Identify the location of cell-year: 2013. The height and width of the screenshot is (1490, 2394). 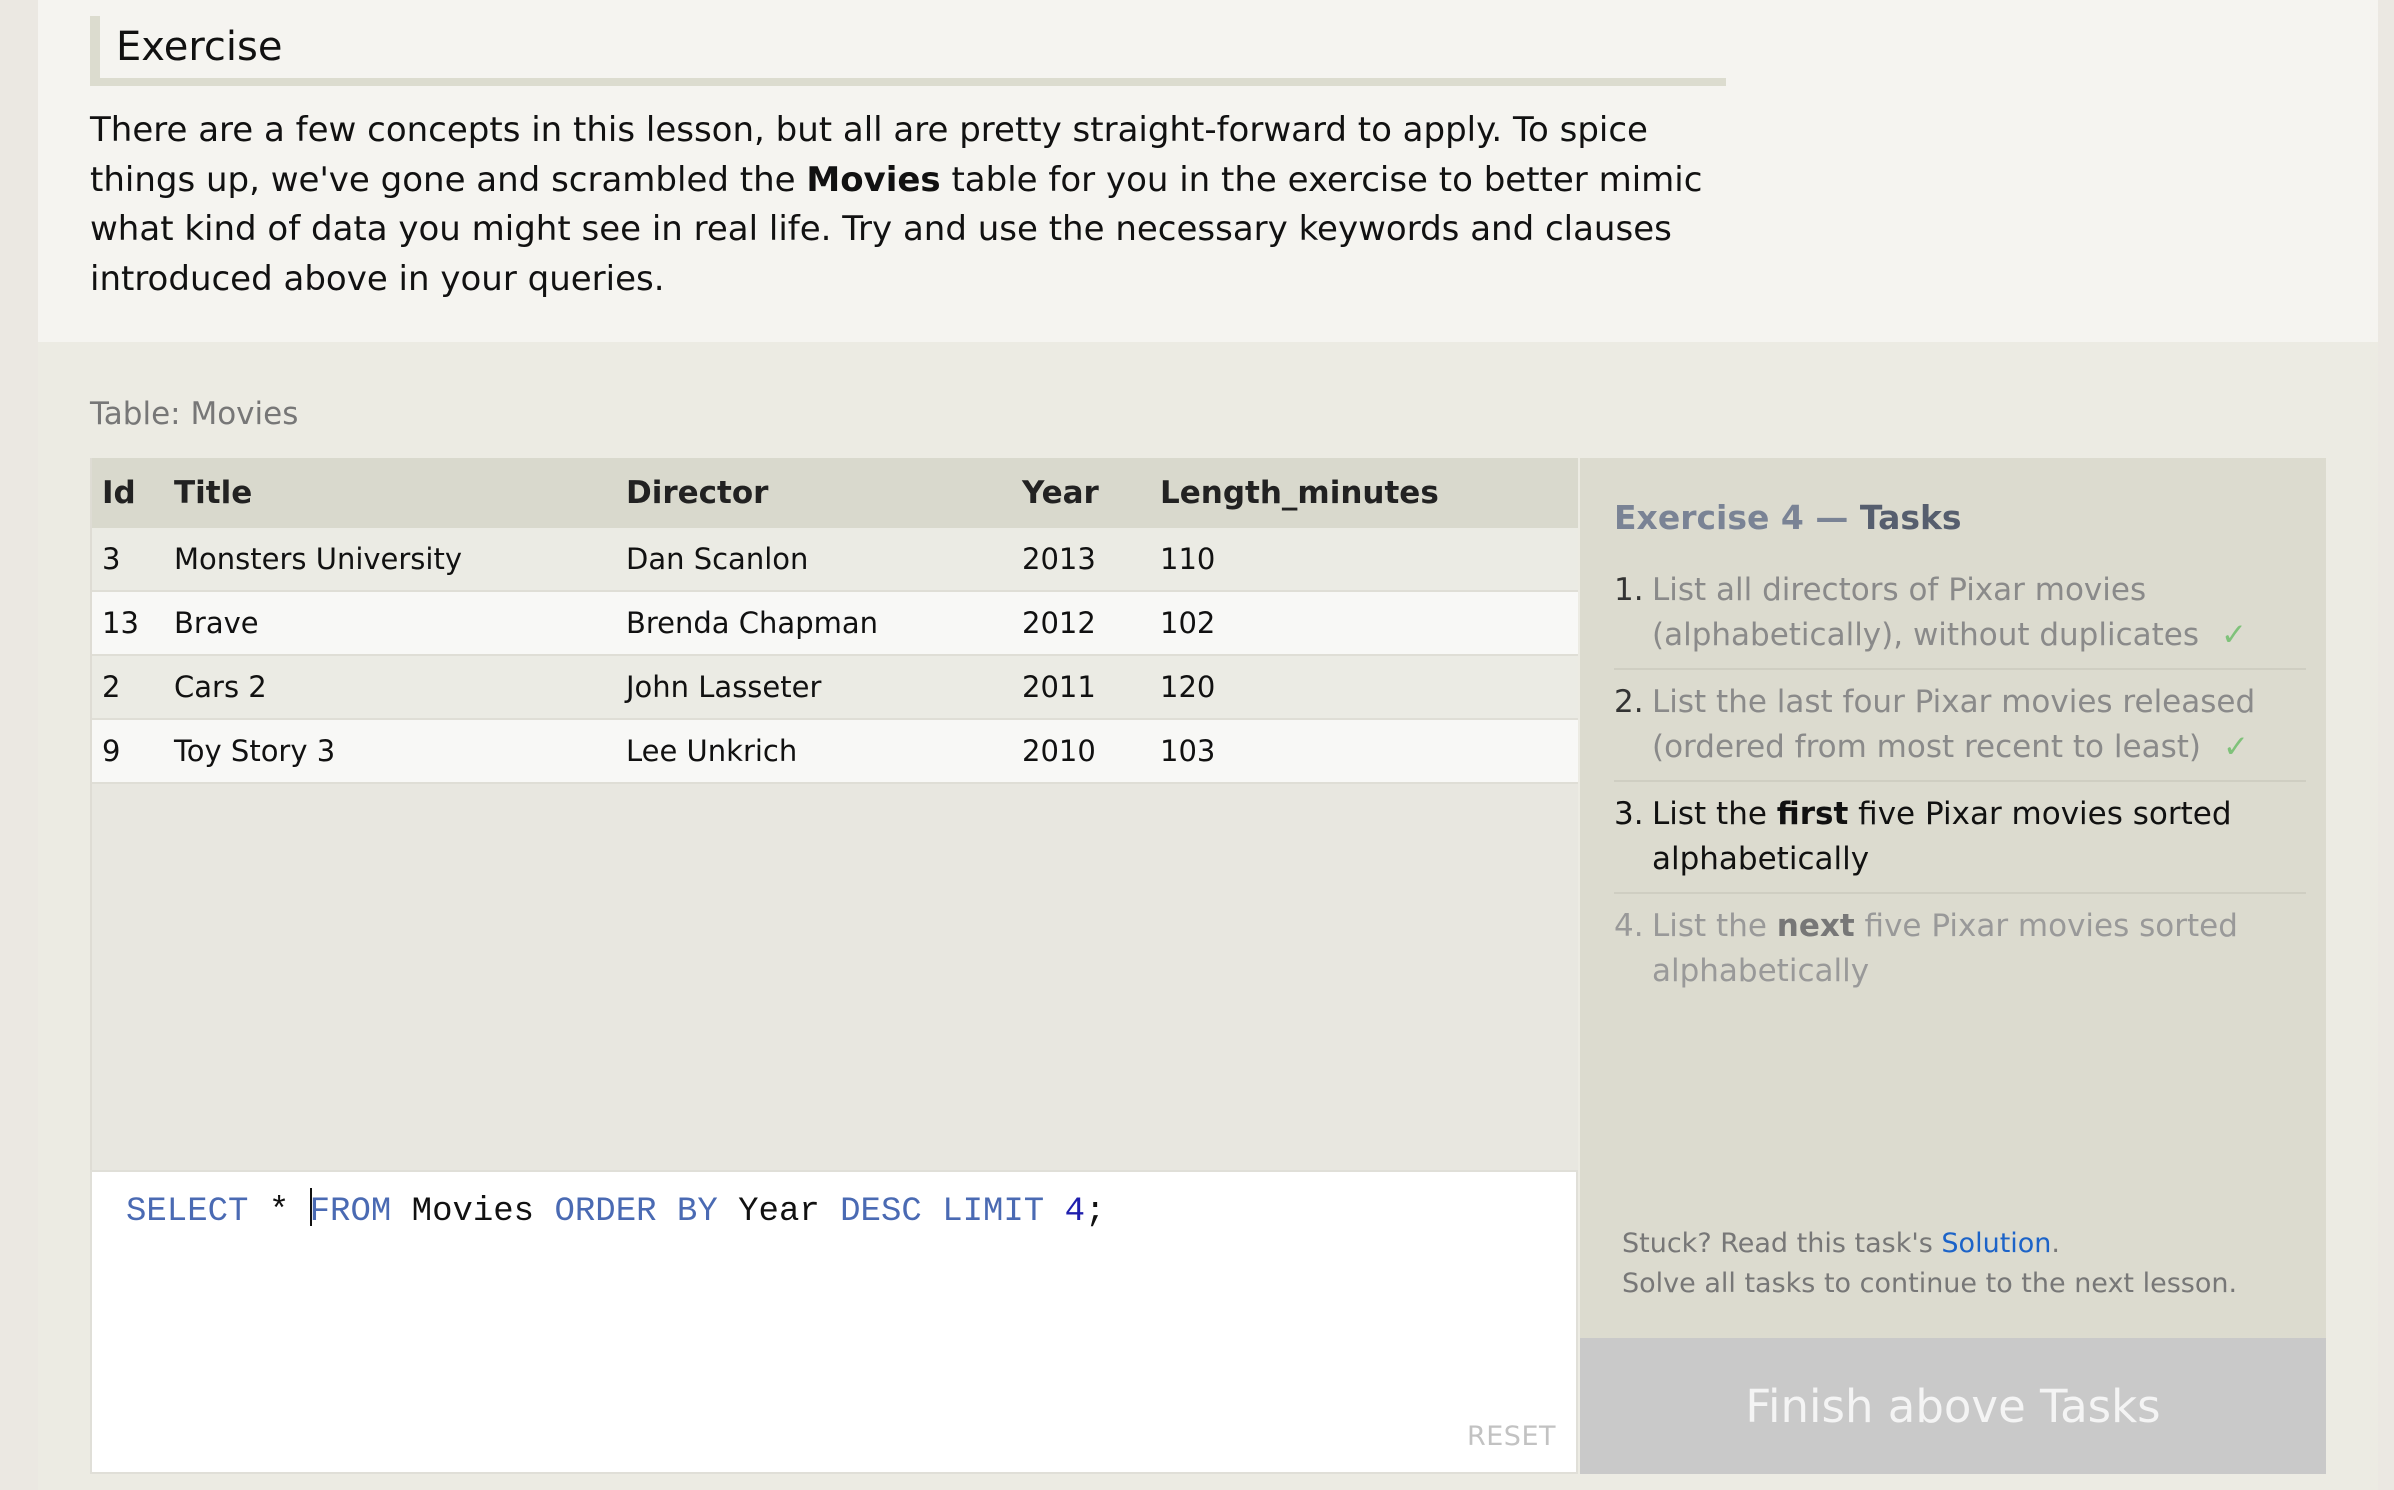
(1059, 559).